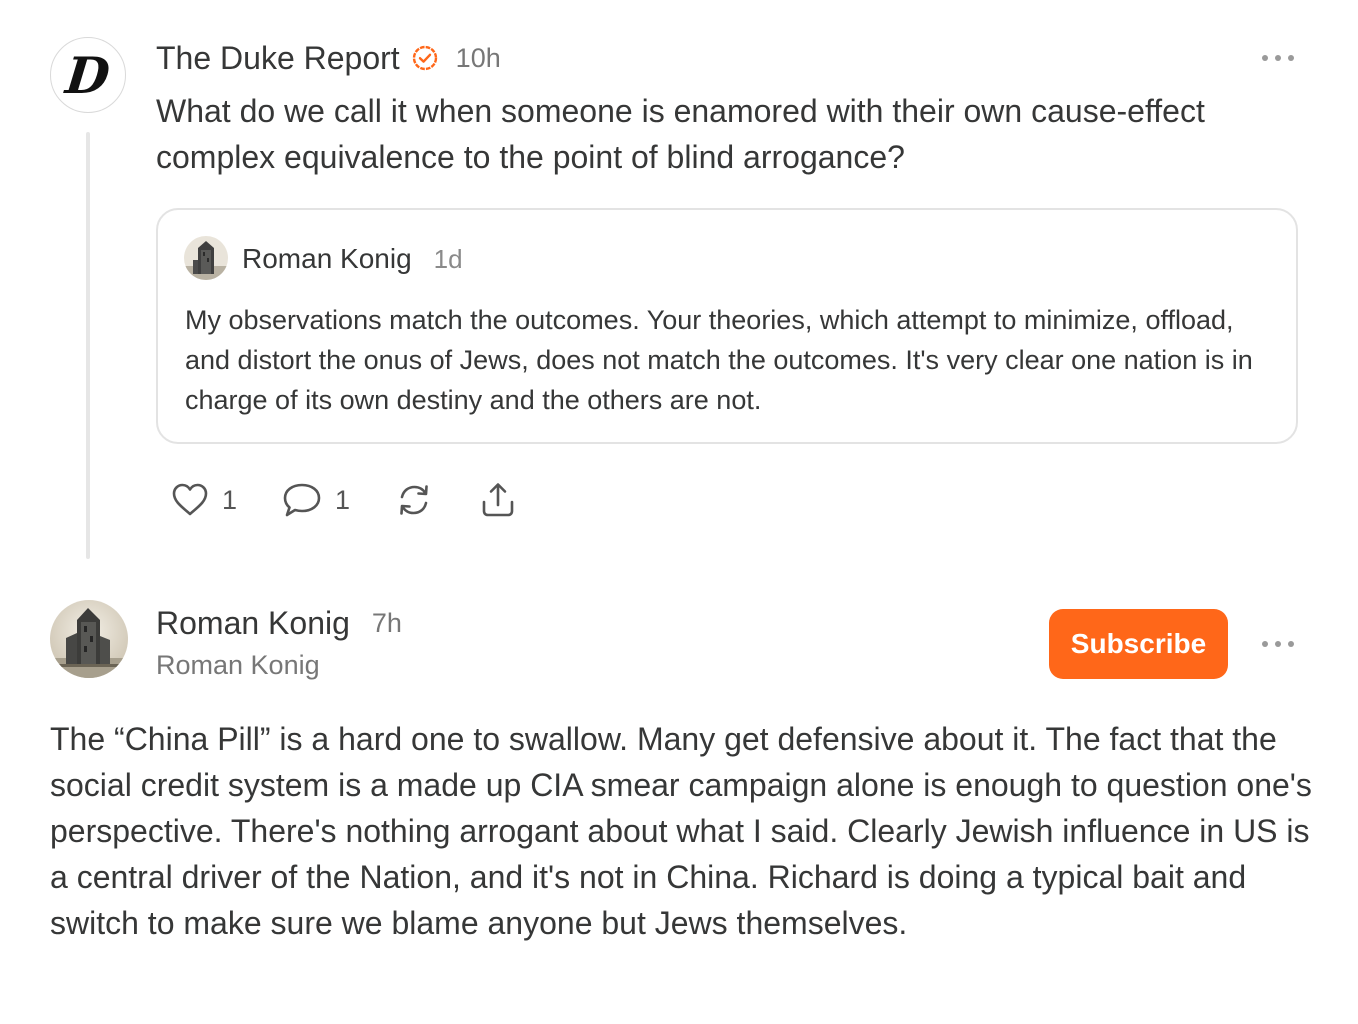 This screenshot has width=1358, height=1024. What do you see at coordinates (190, 499) in the screenshot?
I see `heart-icon` at bounding box center [190, 499].